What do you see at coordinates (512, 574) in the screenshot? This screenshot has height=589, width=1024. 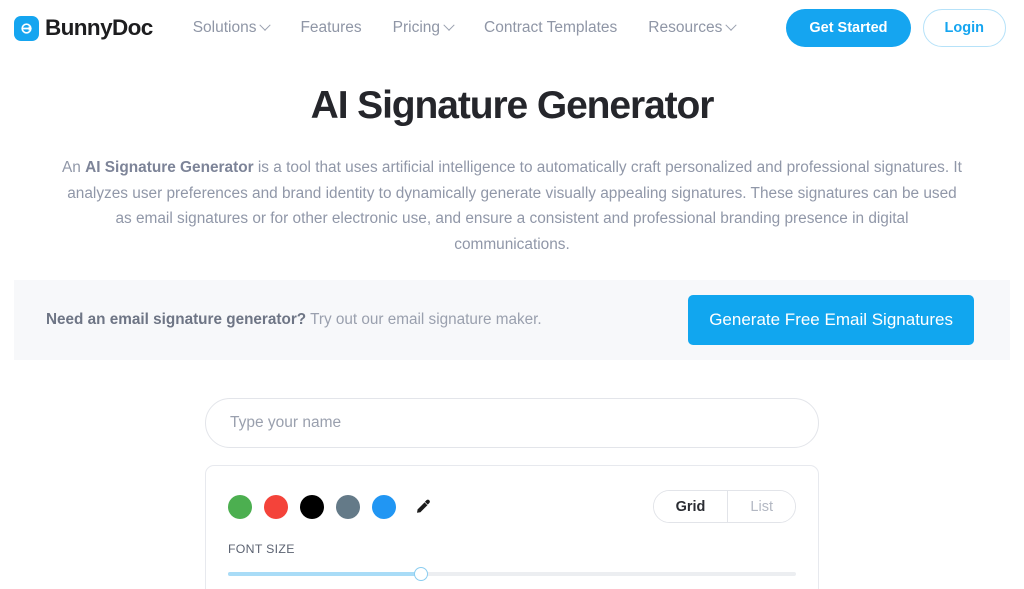 I see `font-size-slider` at bounding box center [512, 574].